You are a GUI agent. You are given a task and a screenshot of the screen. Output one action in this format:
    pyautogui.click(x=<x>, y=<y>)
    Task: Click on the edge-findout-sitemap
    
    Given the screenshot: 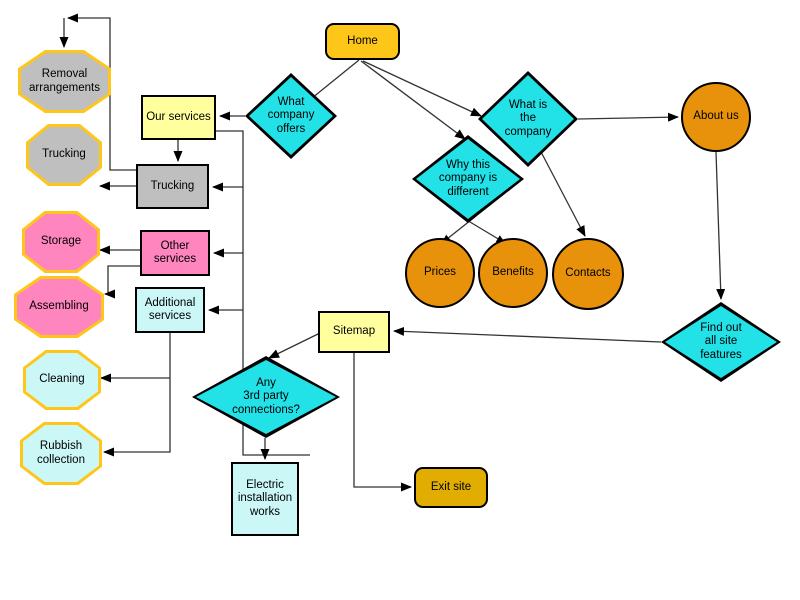 What is the action you would take?
    pyautogui.click(x=527, y=334)
    